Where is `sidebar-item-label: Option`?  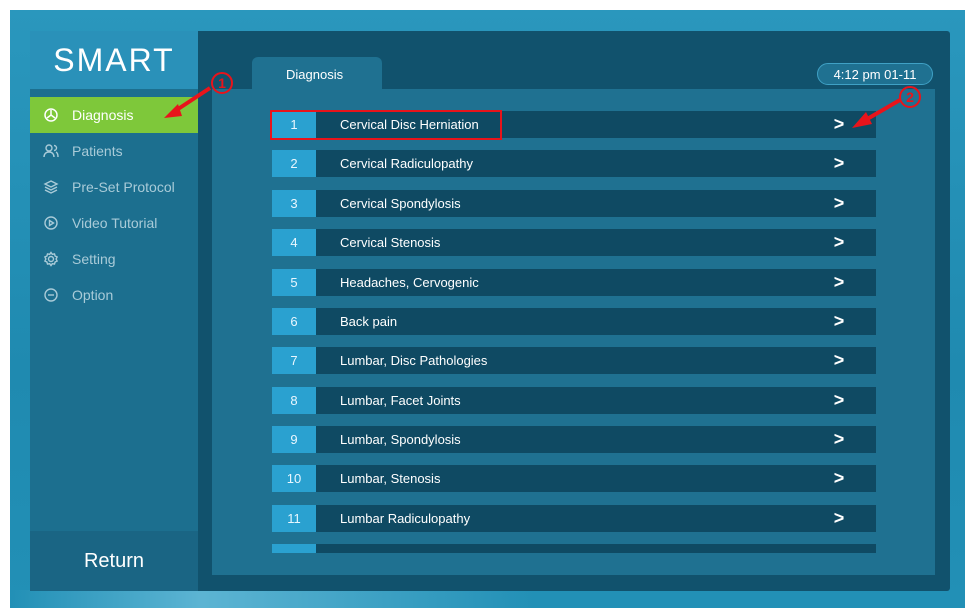
sidebar-item-label: Option is located at coordinates (93, 295).